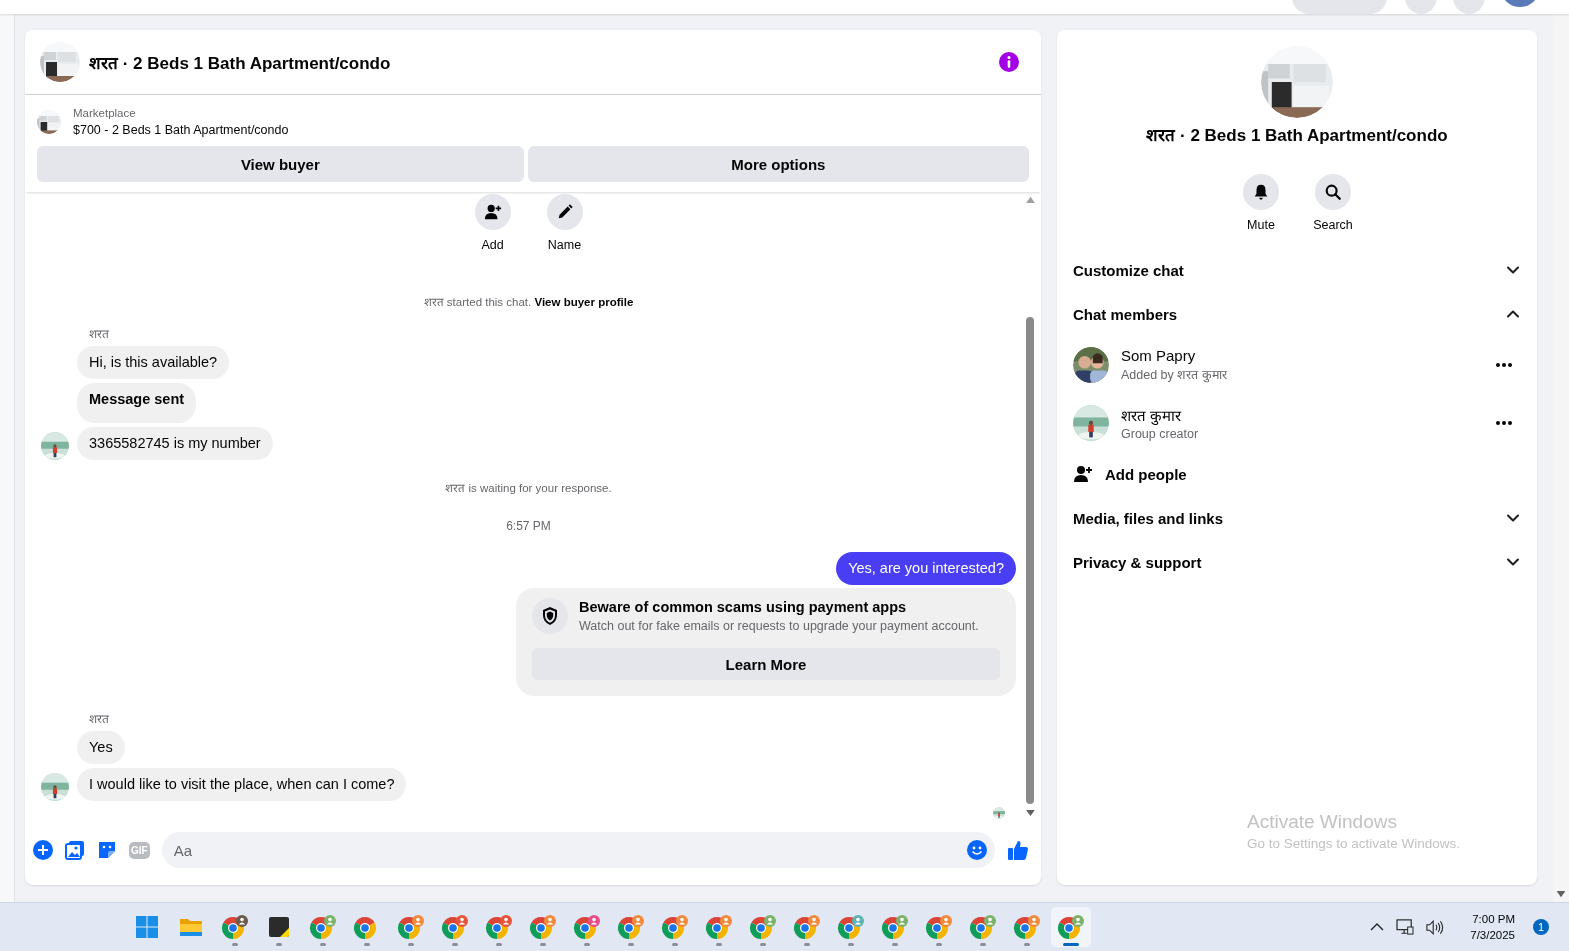 The height and width of the screenshot is (951, 1569). I want to click on add-member-button, so click(492, 212).